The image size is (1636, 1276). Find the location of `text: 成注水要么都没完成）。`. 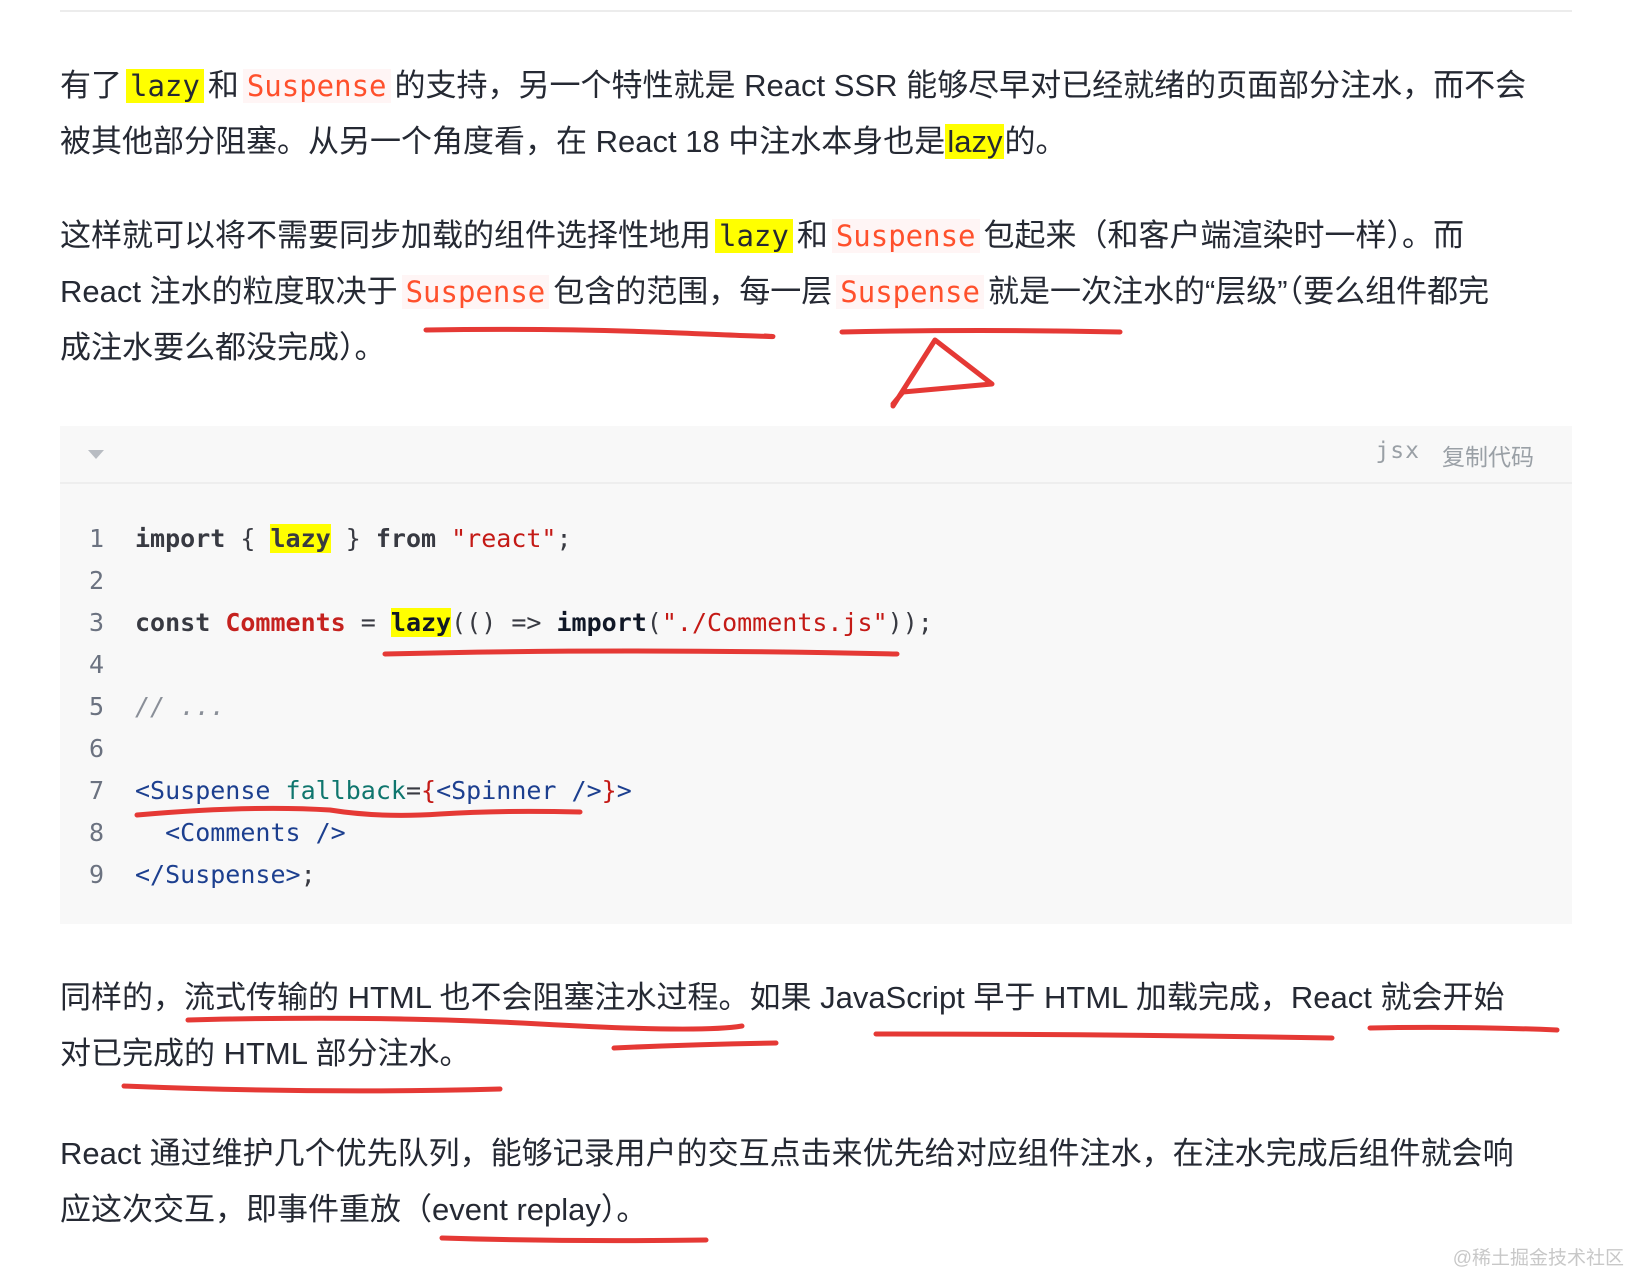

text: 成注水要么都没完成）。 is located at coordinates (223, 347).